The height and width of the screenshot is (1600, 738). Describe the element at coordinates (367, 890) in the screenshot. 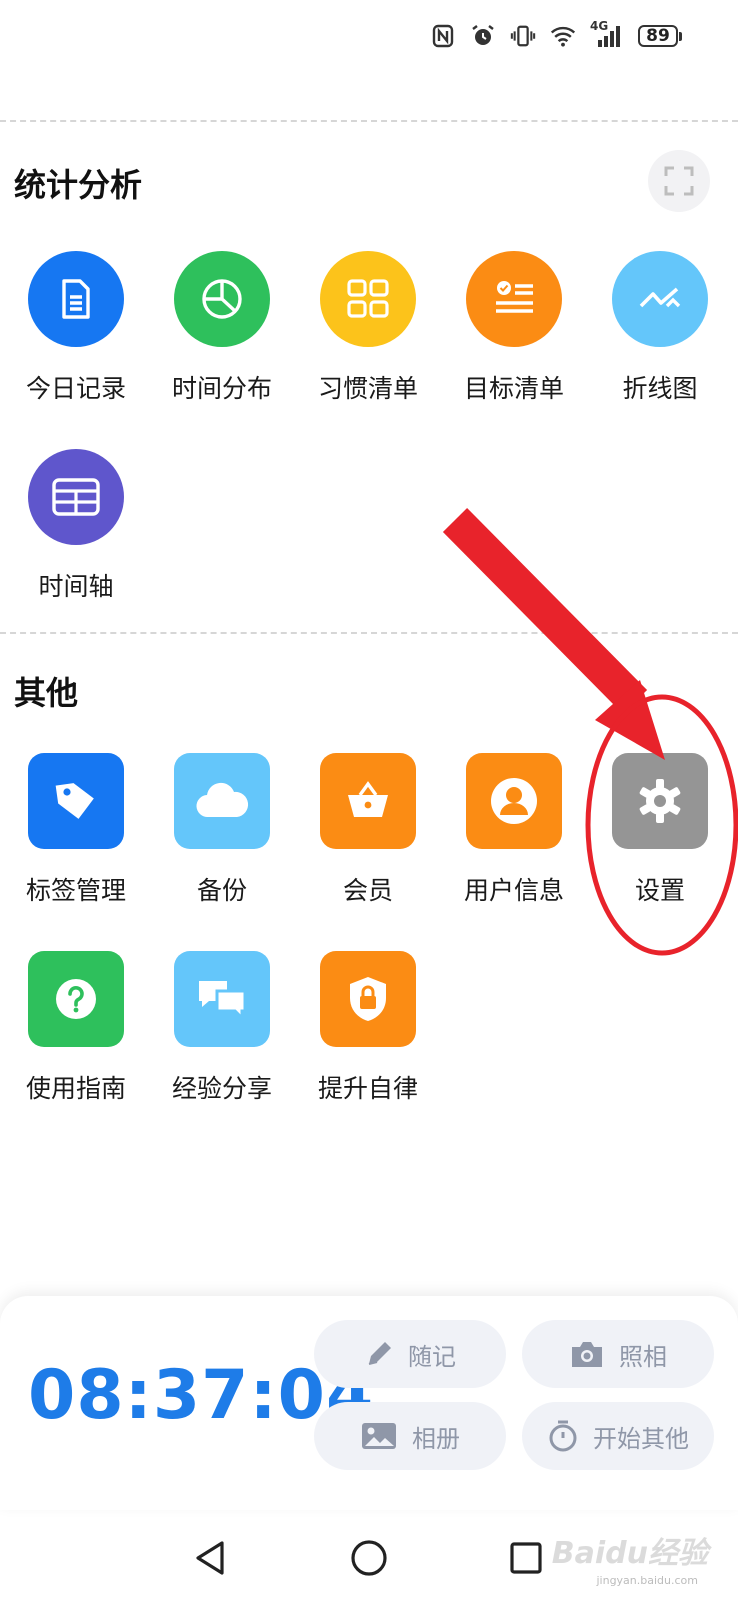

I see `membership-label: 会员` at that location.